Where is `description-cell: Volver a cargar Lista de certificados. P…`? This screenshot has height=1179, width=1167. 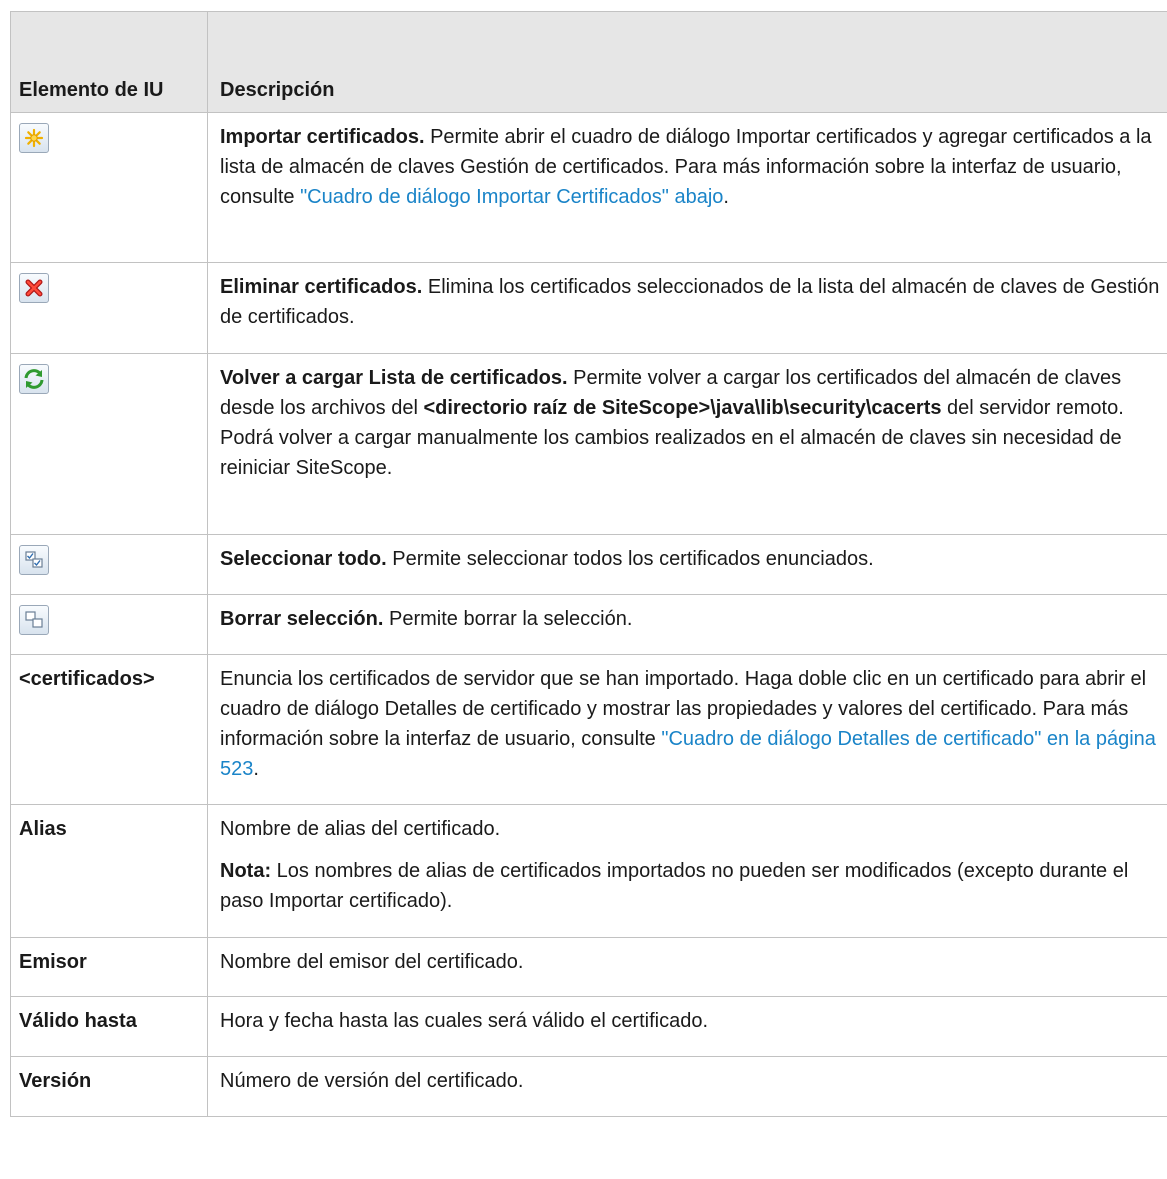 description-cell: Volver a cargar Lista de certificados. P… is located at coordinates (687, 444).